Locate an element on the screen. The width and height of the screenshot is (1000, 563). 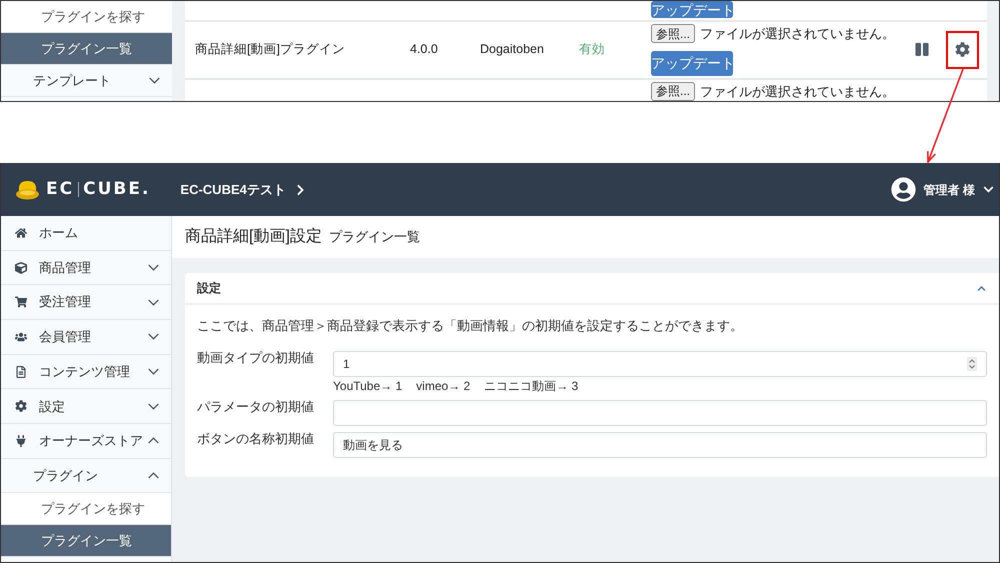
pause-icon is located at coordinates (922, 50).